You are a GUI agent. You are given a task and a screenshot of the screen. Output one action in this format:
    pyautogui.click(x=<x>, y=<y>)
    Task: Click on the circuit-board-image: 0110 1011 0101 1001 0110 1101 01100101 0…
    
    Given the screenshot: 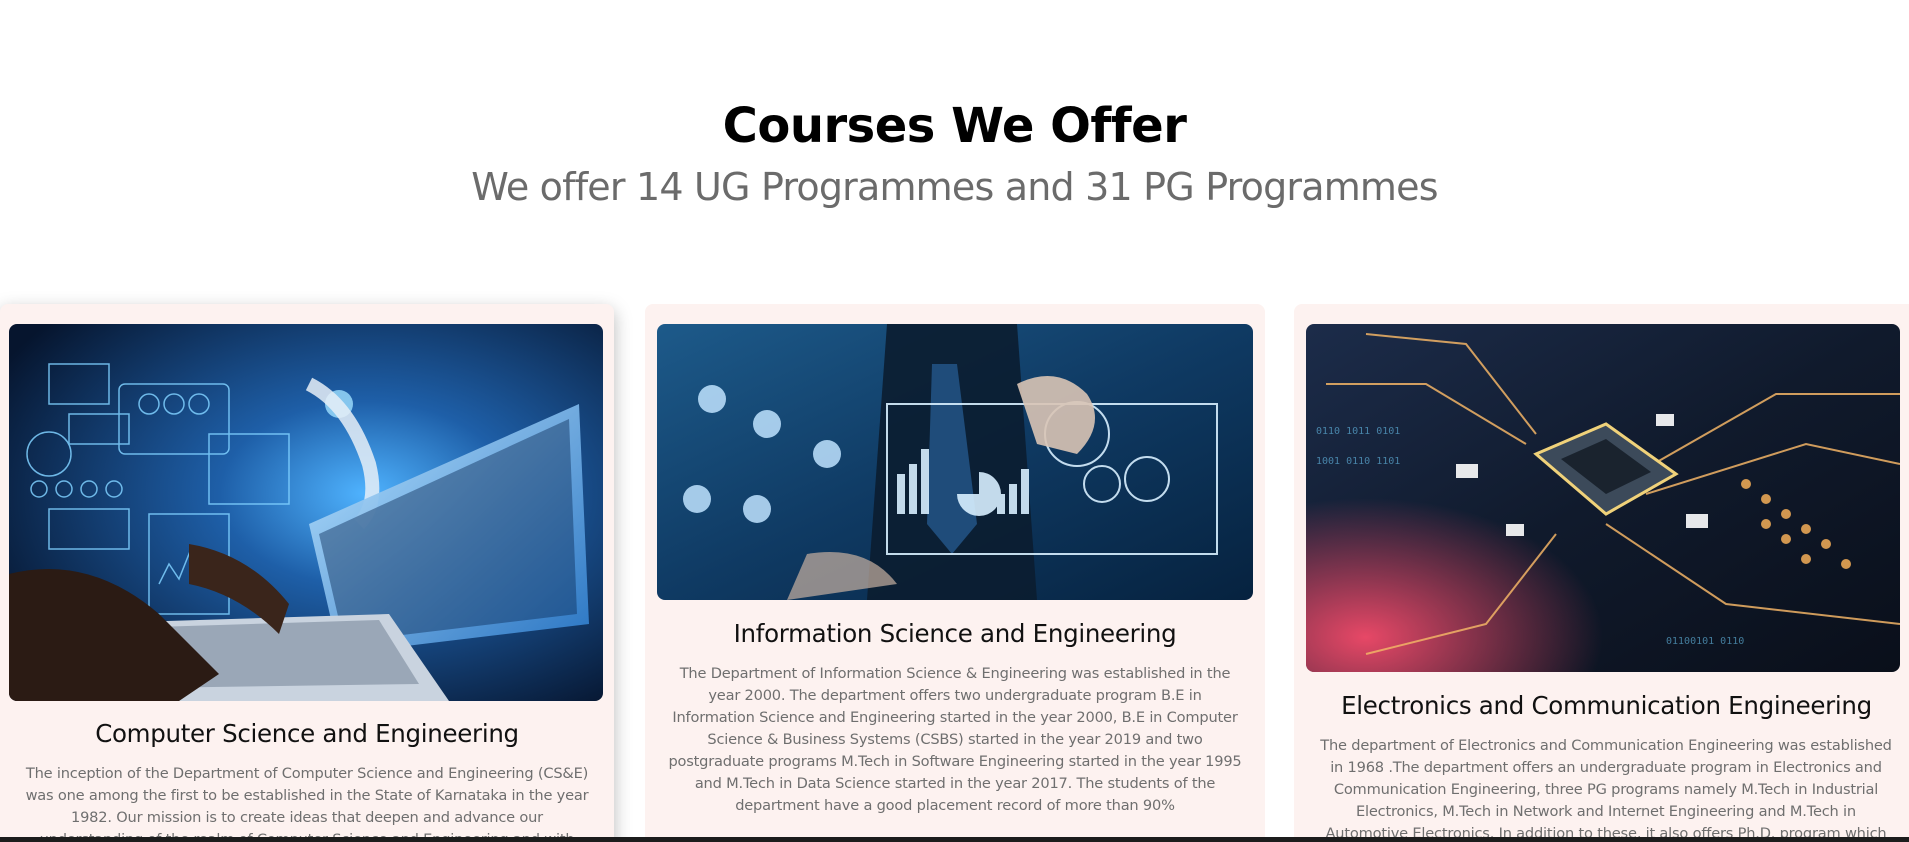 What is the action you would take?
    pyautogui.click(x=1603, y=498)
    